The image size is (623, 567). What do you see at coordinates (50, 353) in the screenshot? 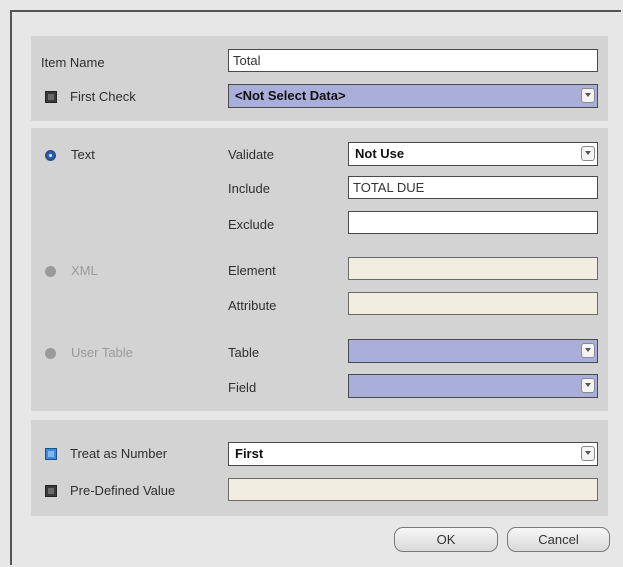
I see `user-table-radio` at bounding box center [50, 353].